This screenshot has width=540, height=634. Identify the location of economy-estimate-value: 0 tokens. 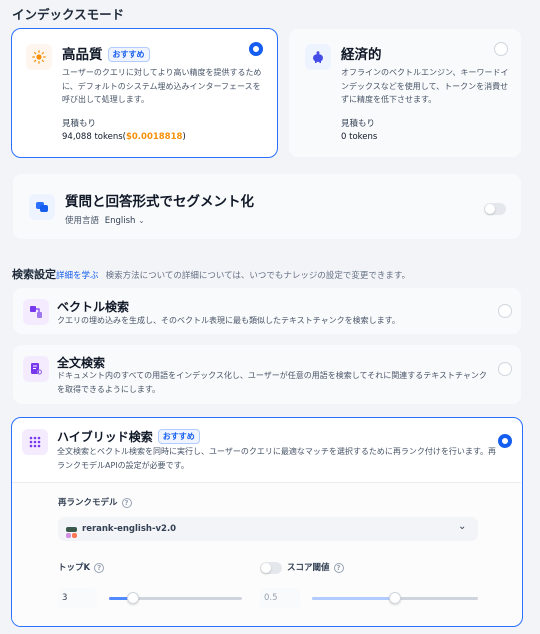
(359, 137).